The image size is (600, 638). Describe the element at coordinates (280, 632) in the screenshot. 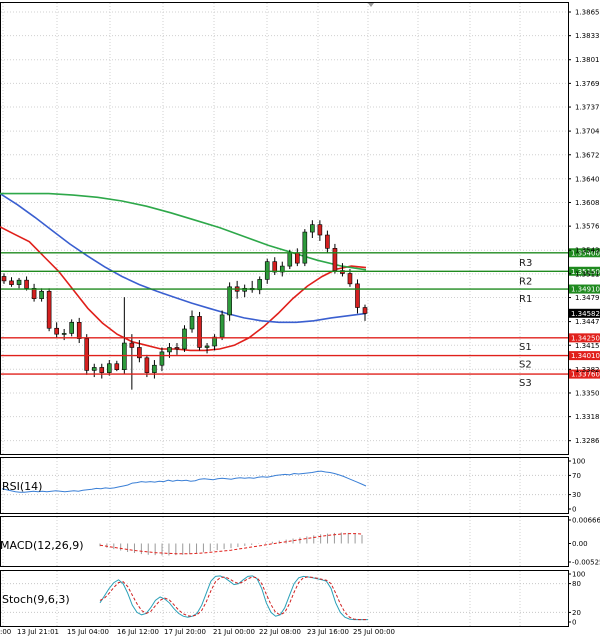

I see `time-axis-label: 22 Jul 08:00` at that location.